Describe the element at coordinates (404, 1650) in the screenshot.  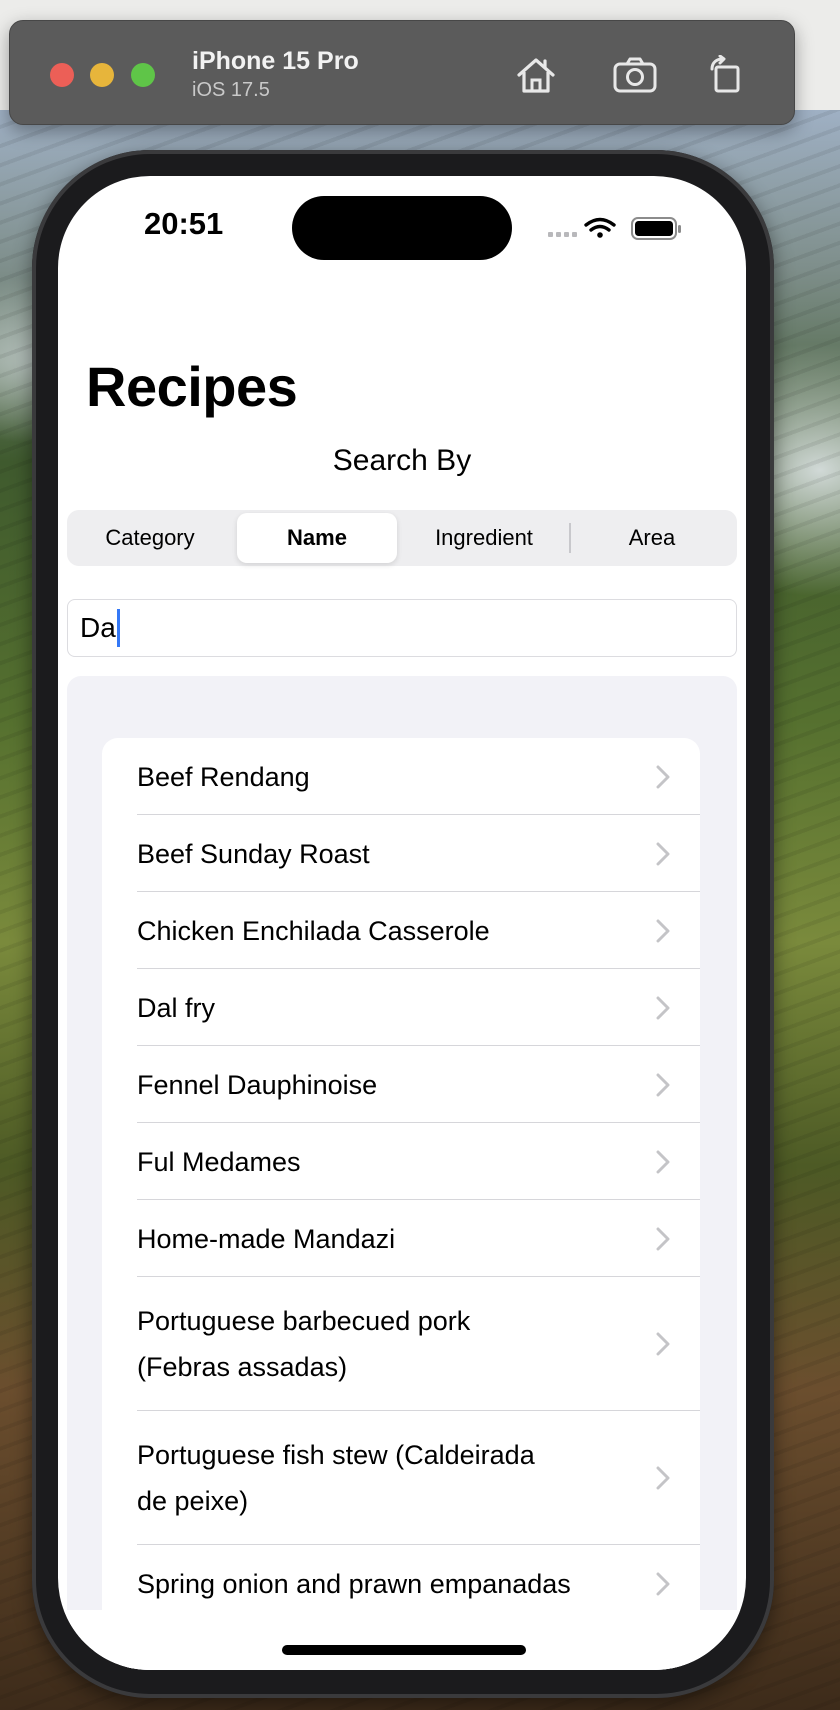
I see `home-indicator` at that location.